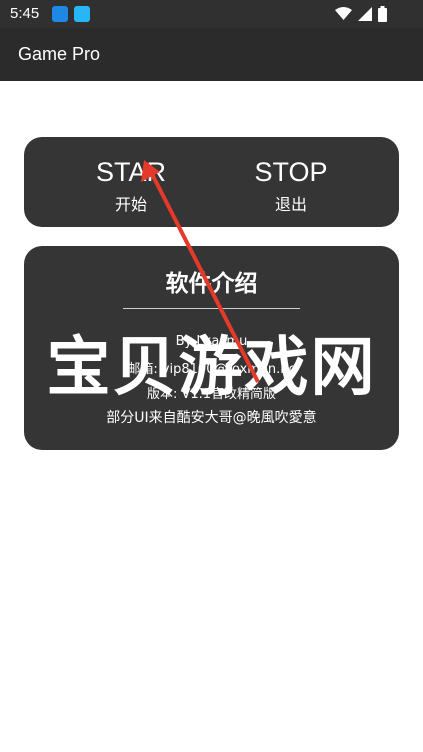 The width and height of the screenshot is (423, 752). Describe the element at coordinates (290, 204) in the screenshot. I see `stop-button-sublabel: 退出` at that location.